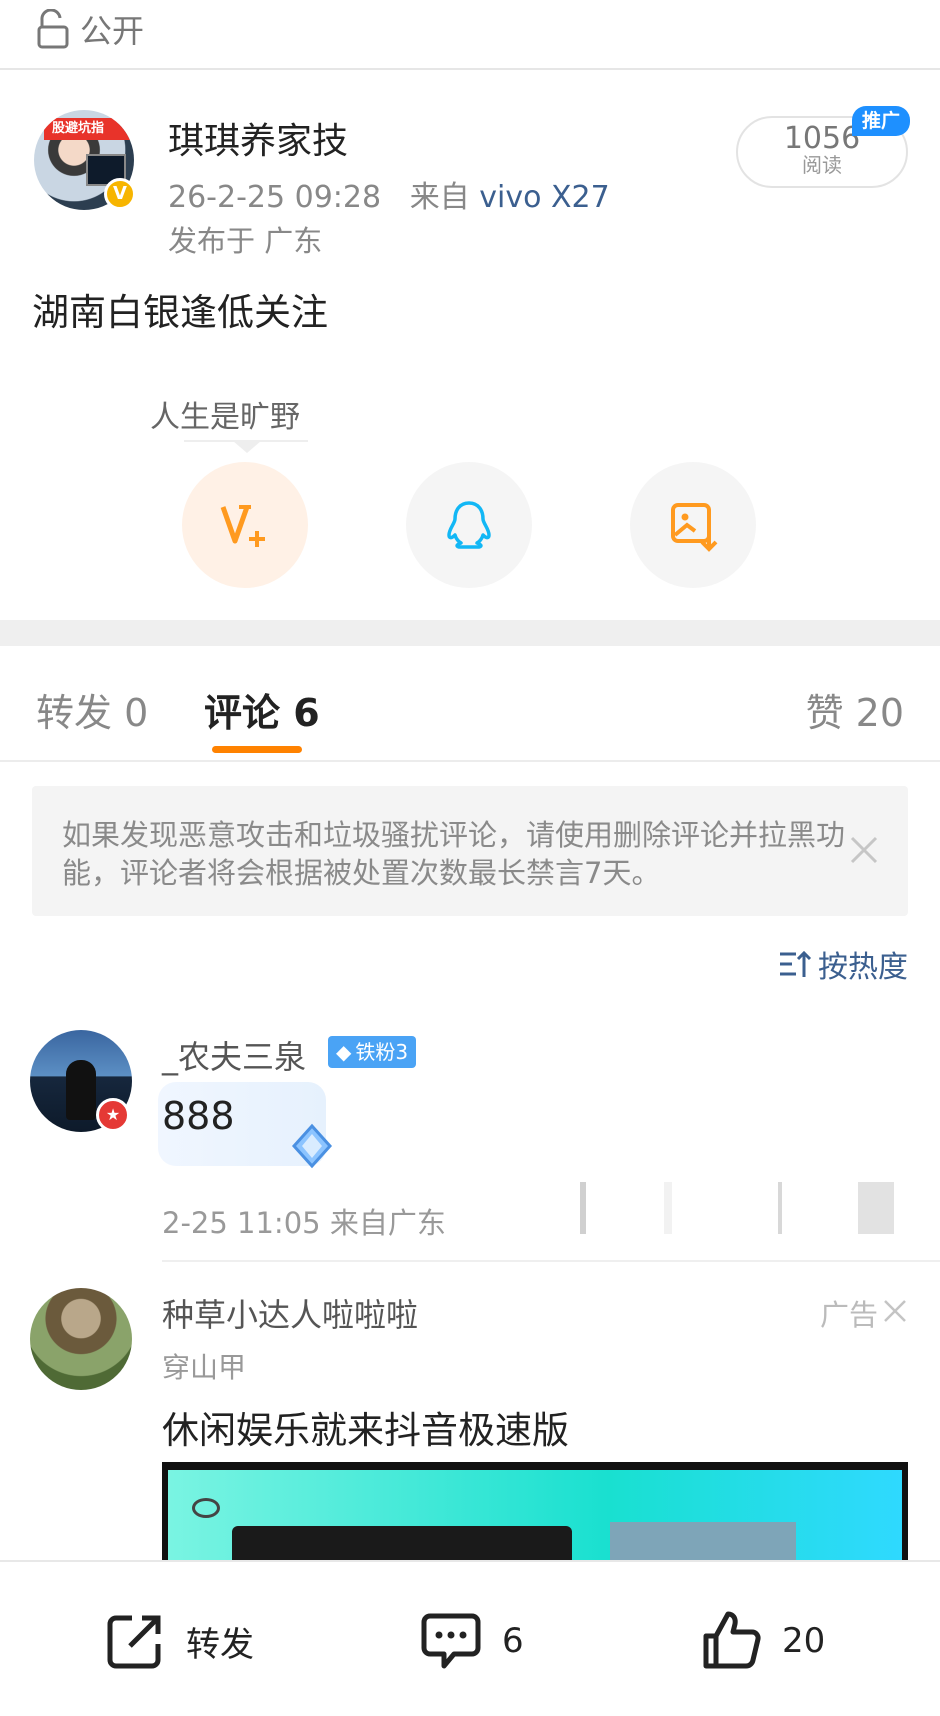 Image resolution: width=940 pixels, height=1716 pixels. I want to click on post-location: 发布于 广东, so click(245, 241).